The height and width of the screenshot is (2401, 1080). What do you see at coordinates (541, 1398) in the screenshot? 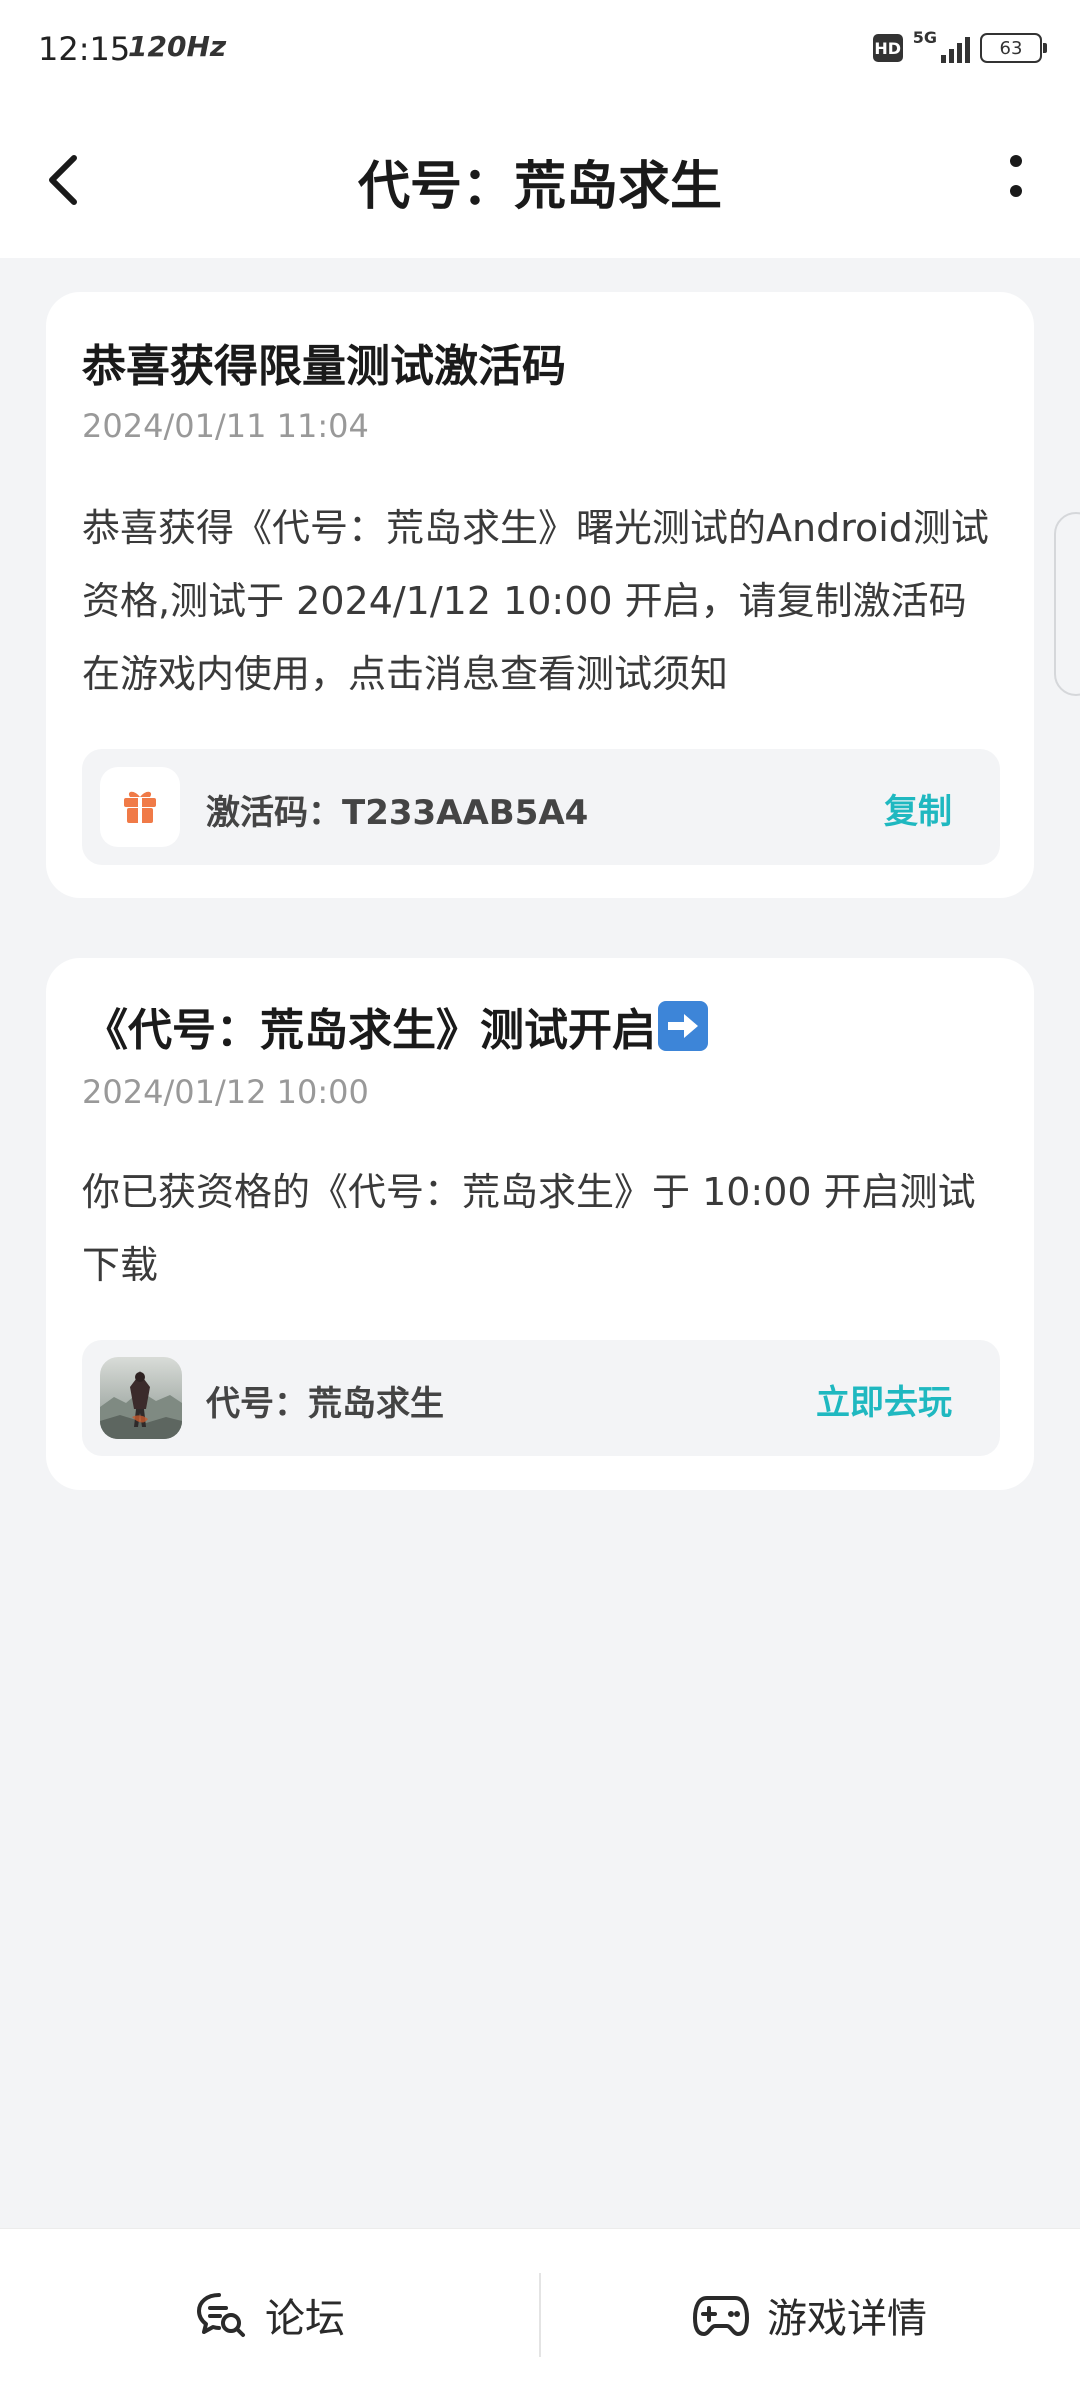
I see `game-row: 代号：荒岛求生 立即去玩` at bounding box center [541, 1398].